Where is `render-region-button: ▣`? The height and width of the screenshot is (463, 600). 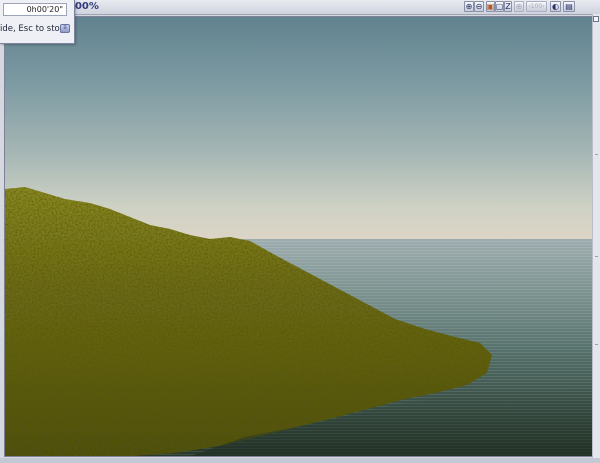 render-region-button: ▣ is located at coordinates (490, 6).